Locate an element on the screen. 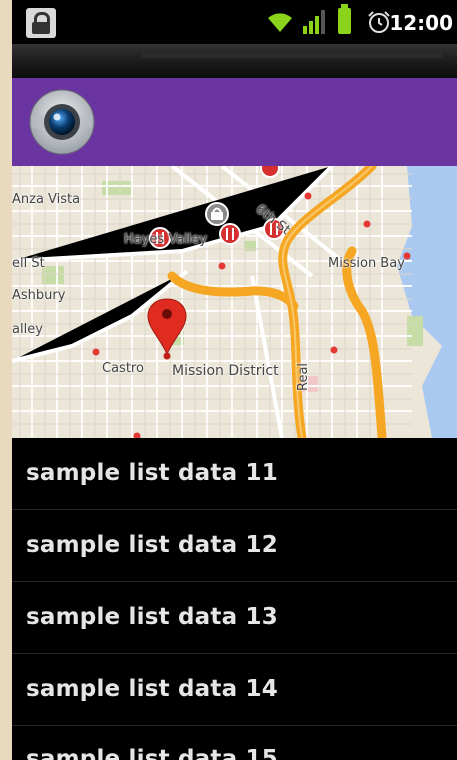 Image resolution: width=457 pixels, height=760 pixels. map-label-real: Real is located at coordinates (303, 376).